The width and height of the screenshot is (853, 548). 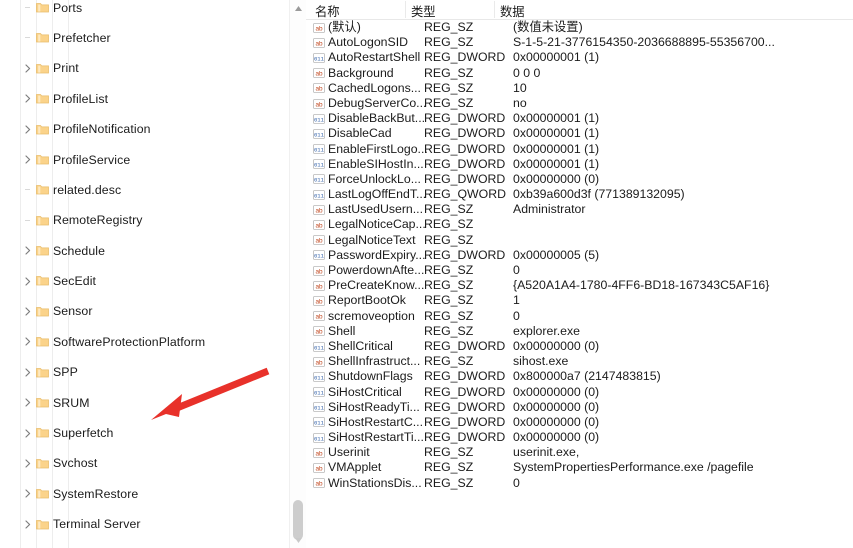 I want to click on tree-item-systemrestore: SystemRestore, so click(x=153, y=493).